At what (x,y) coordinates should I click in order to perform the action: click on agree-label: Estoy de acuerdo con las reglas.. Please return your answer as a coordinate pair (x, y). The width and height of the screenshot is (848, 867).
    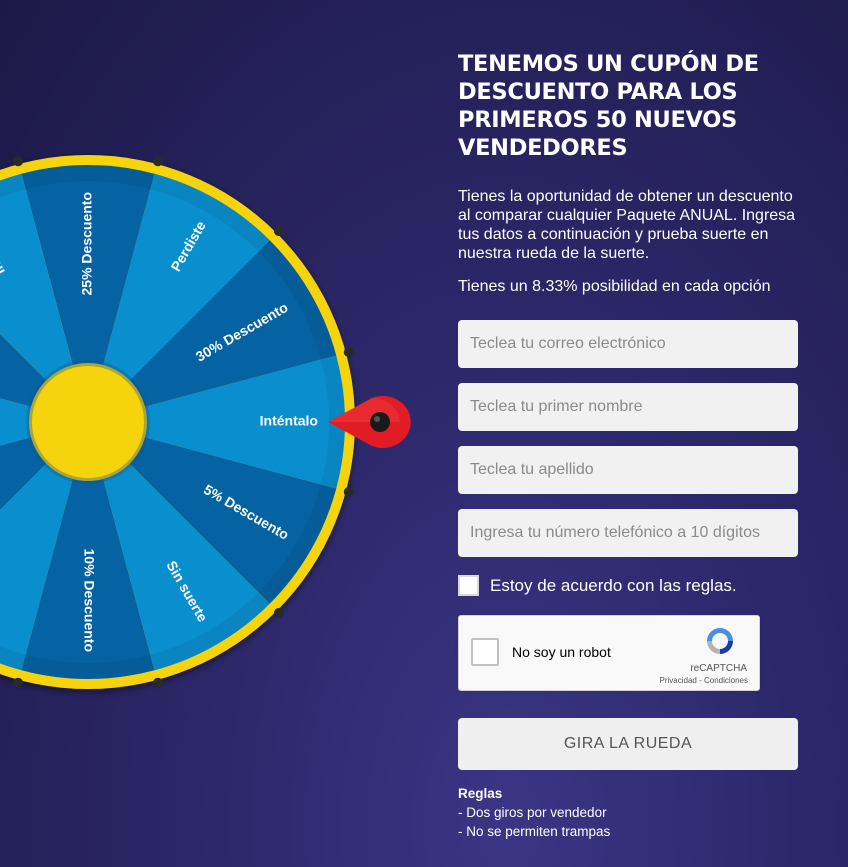
    Looking at the image, I should click on (613, 585).